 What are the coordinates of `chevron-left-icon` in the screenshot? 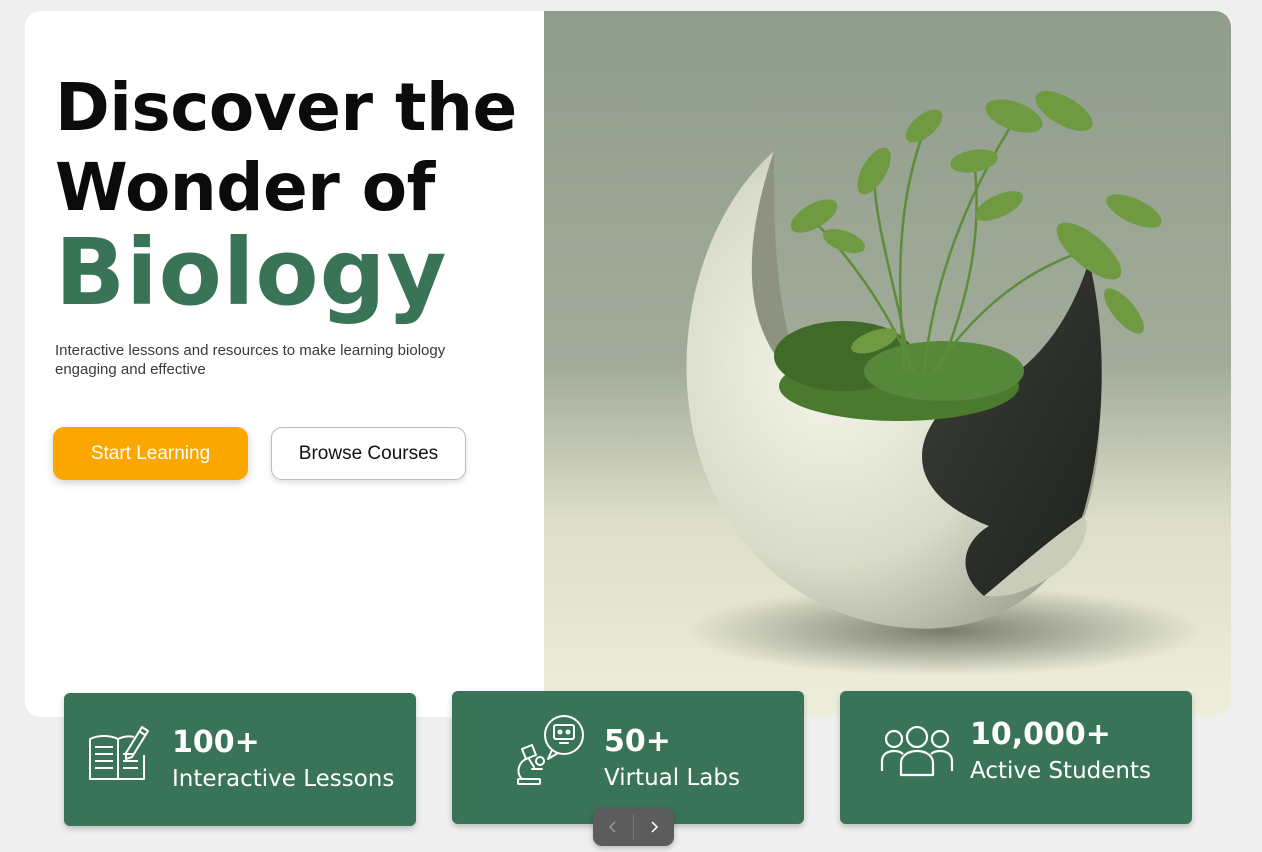 It's located at (612, 827).